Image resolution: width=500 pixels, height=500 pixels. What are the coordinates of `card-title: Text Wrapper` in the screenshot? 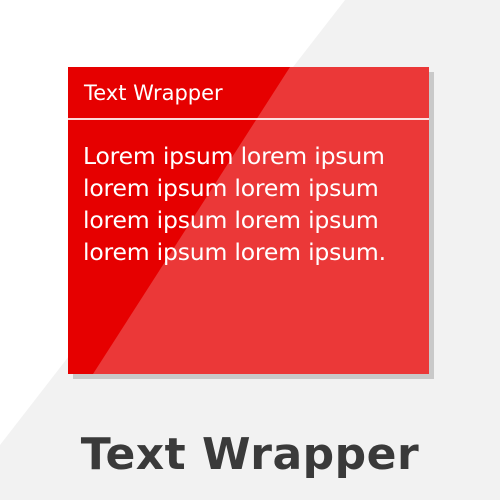 It's located at (153, 93).